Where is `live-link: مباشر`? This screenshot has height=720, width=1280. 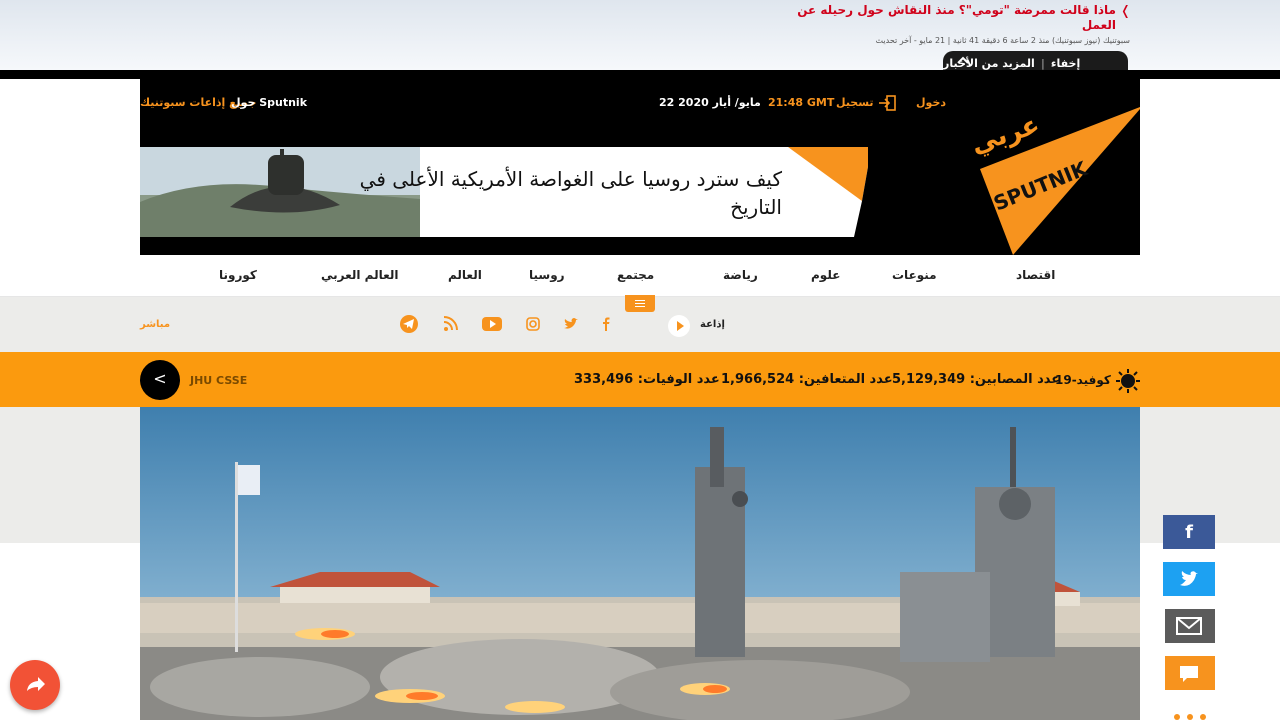
live-link: مباشر is located at coordinates (155, 324).